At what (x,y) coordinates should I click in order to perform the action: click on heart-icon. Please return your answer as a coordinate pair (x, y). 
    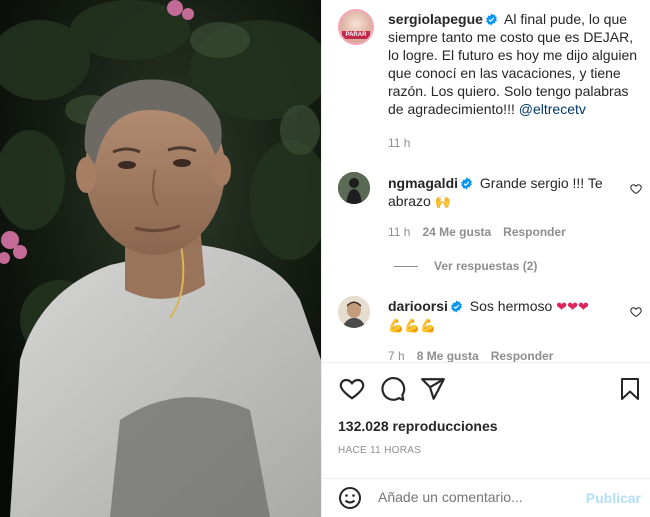
    Looking at the image, I should click on (352, 389).